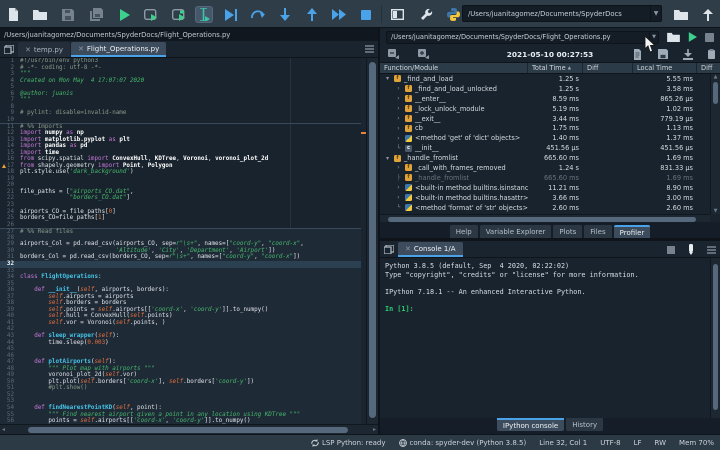 This screenshot has height=450, width=720. What do you see at coordinates (530, 424) in the screenshot?
I see `tab-ipython-console: IPython console` at bounding box center [530, 424].